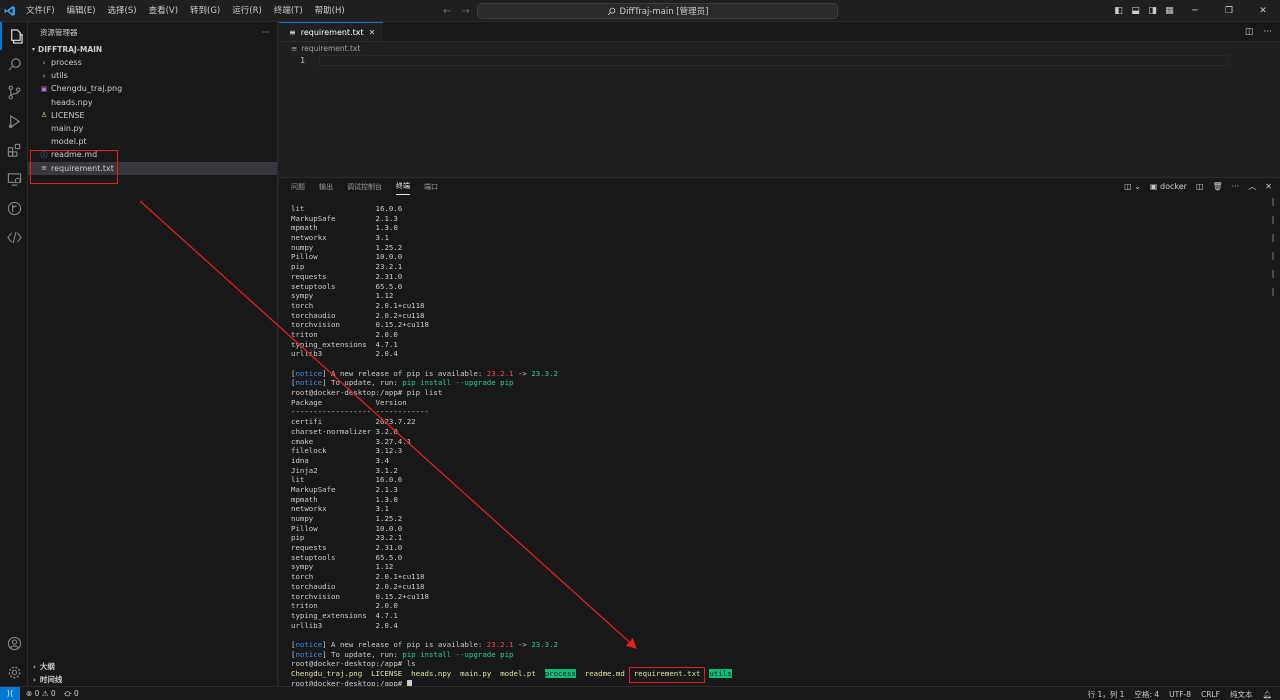 This screenshot has height=700, width=1280. What do you see at coordinates (447, 11) in the screenshot?
I see `back-arrow-icon: ←` at bounding box center [447, 11].